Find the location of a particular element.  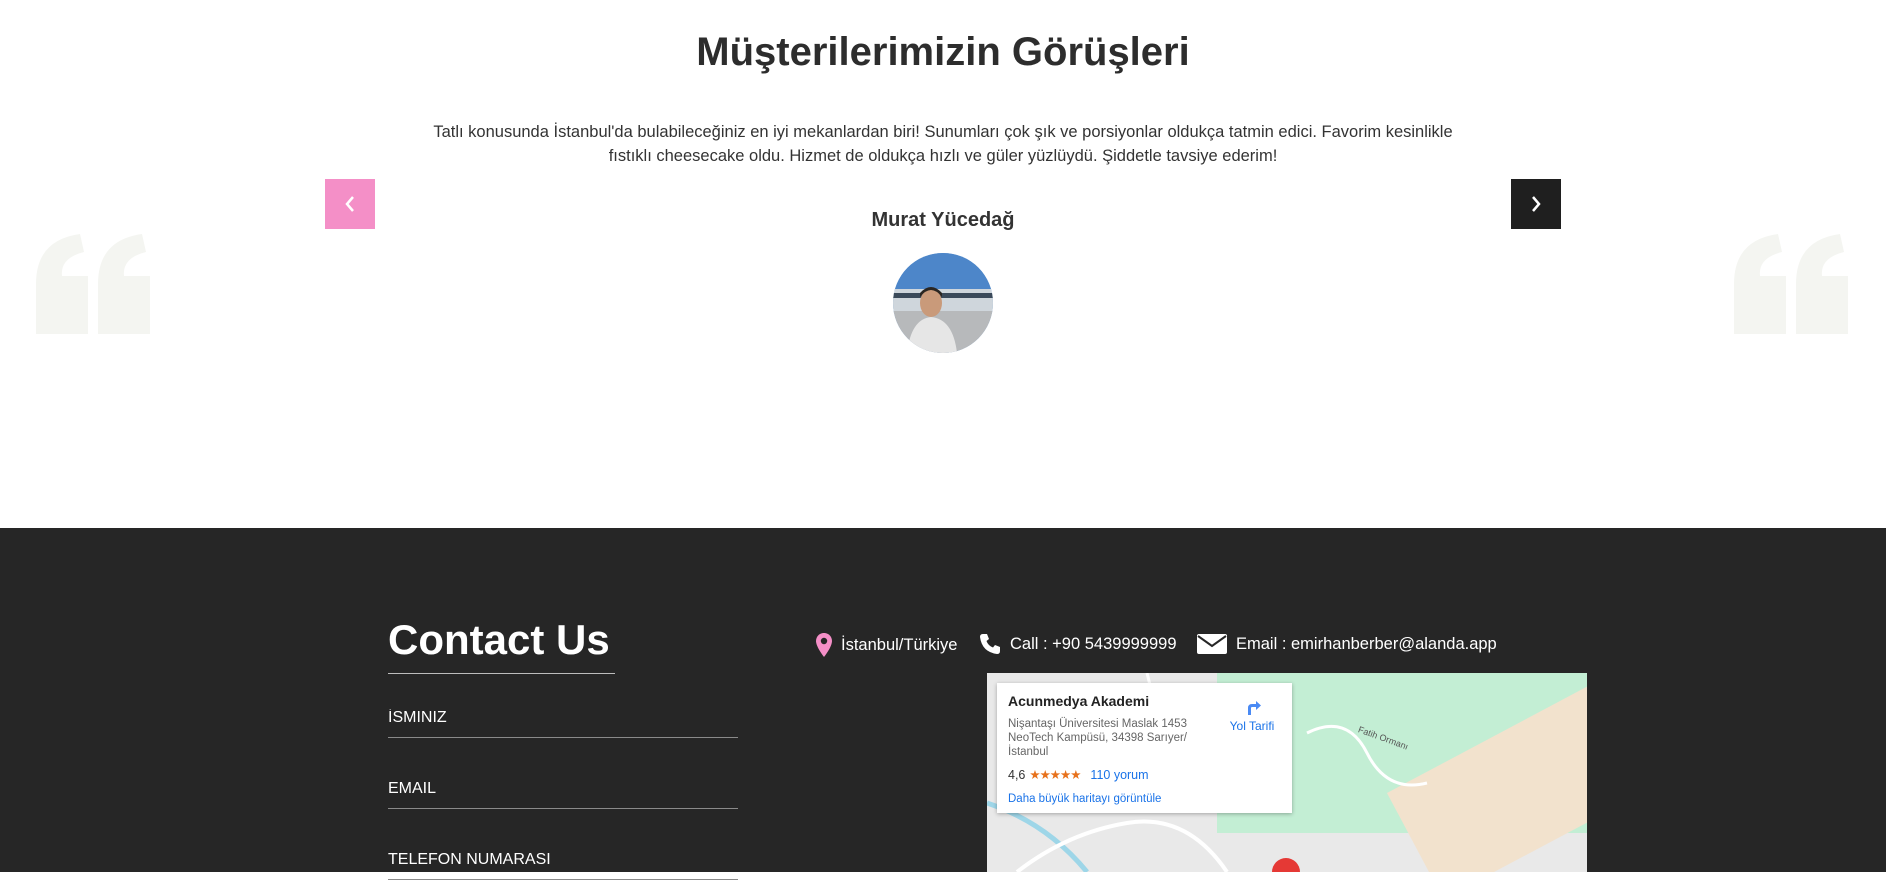

larger-map-link: Daha büyük haritayı görüntüle is located at coordinates (1084, 799).